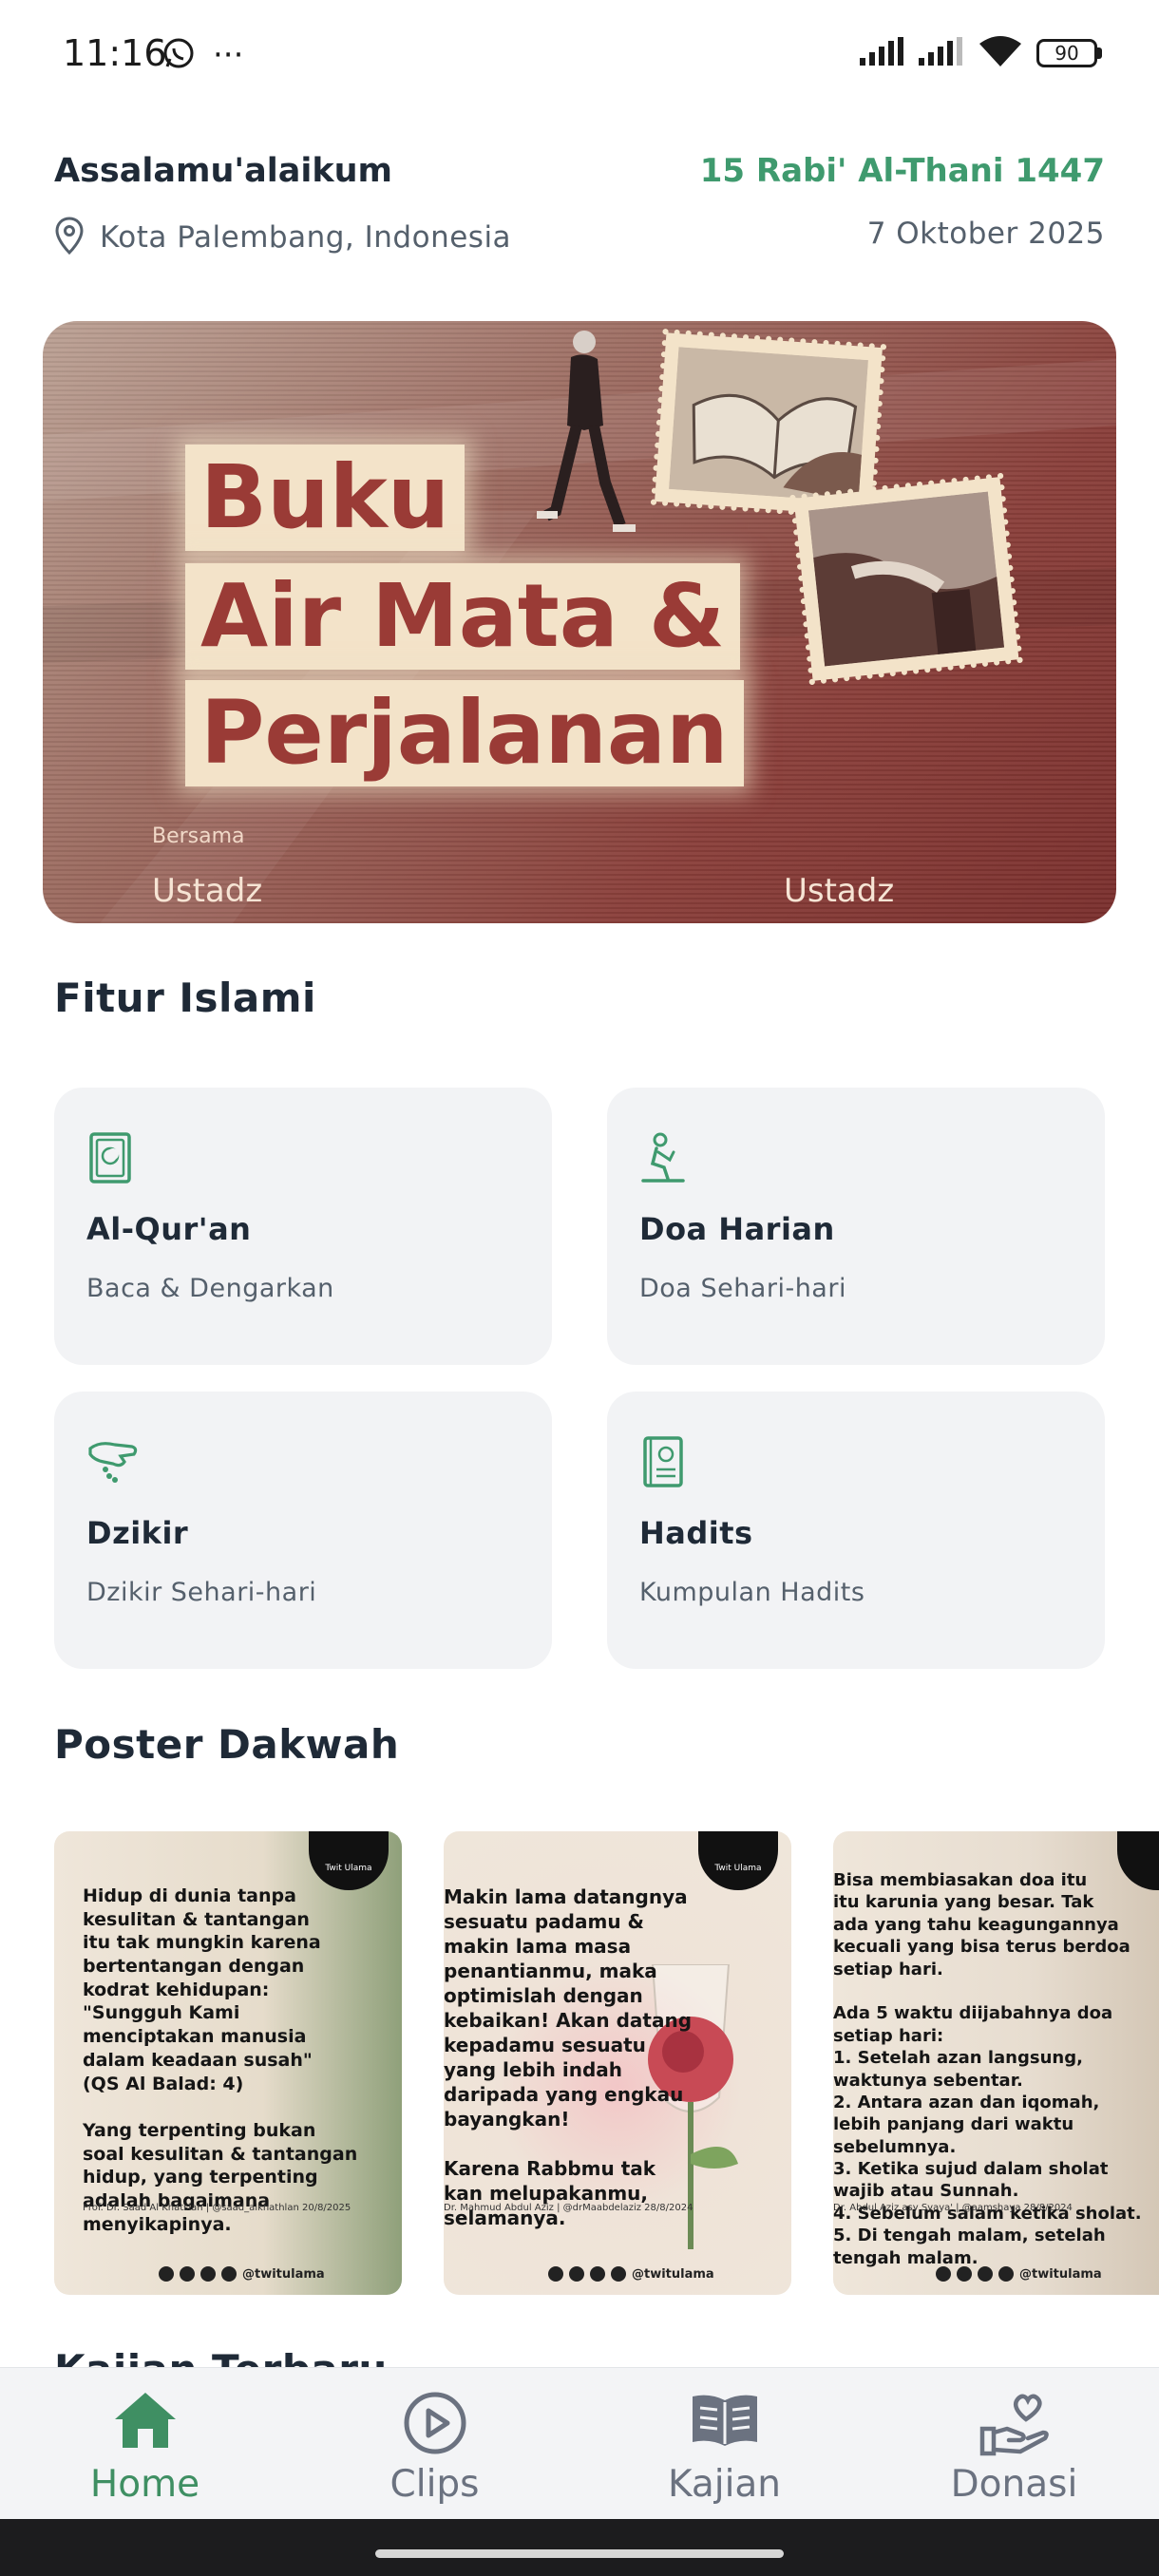 The image size is (1159, 2576). What do you see at coordinates (1014, 2426) in the screenshot?
I see `heart-hand-icon` at bounding box center [1014, 2426].